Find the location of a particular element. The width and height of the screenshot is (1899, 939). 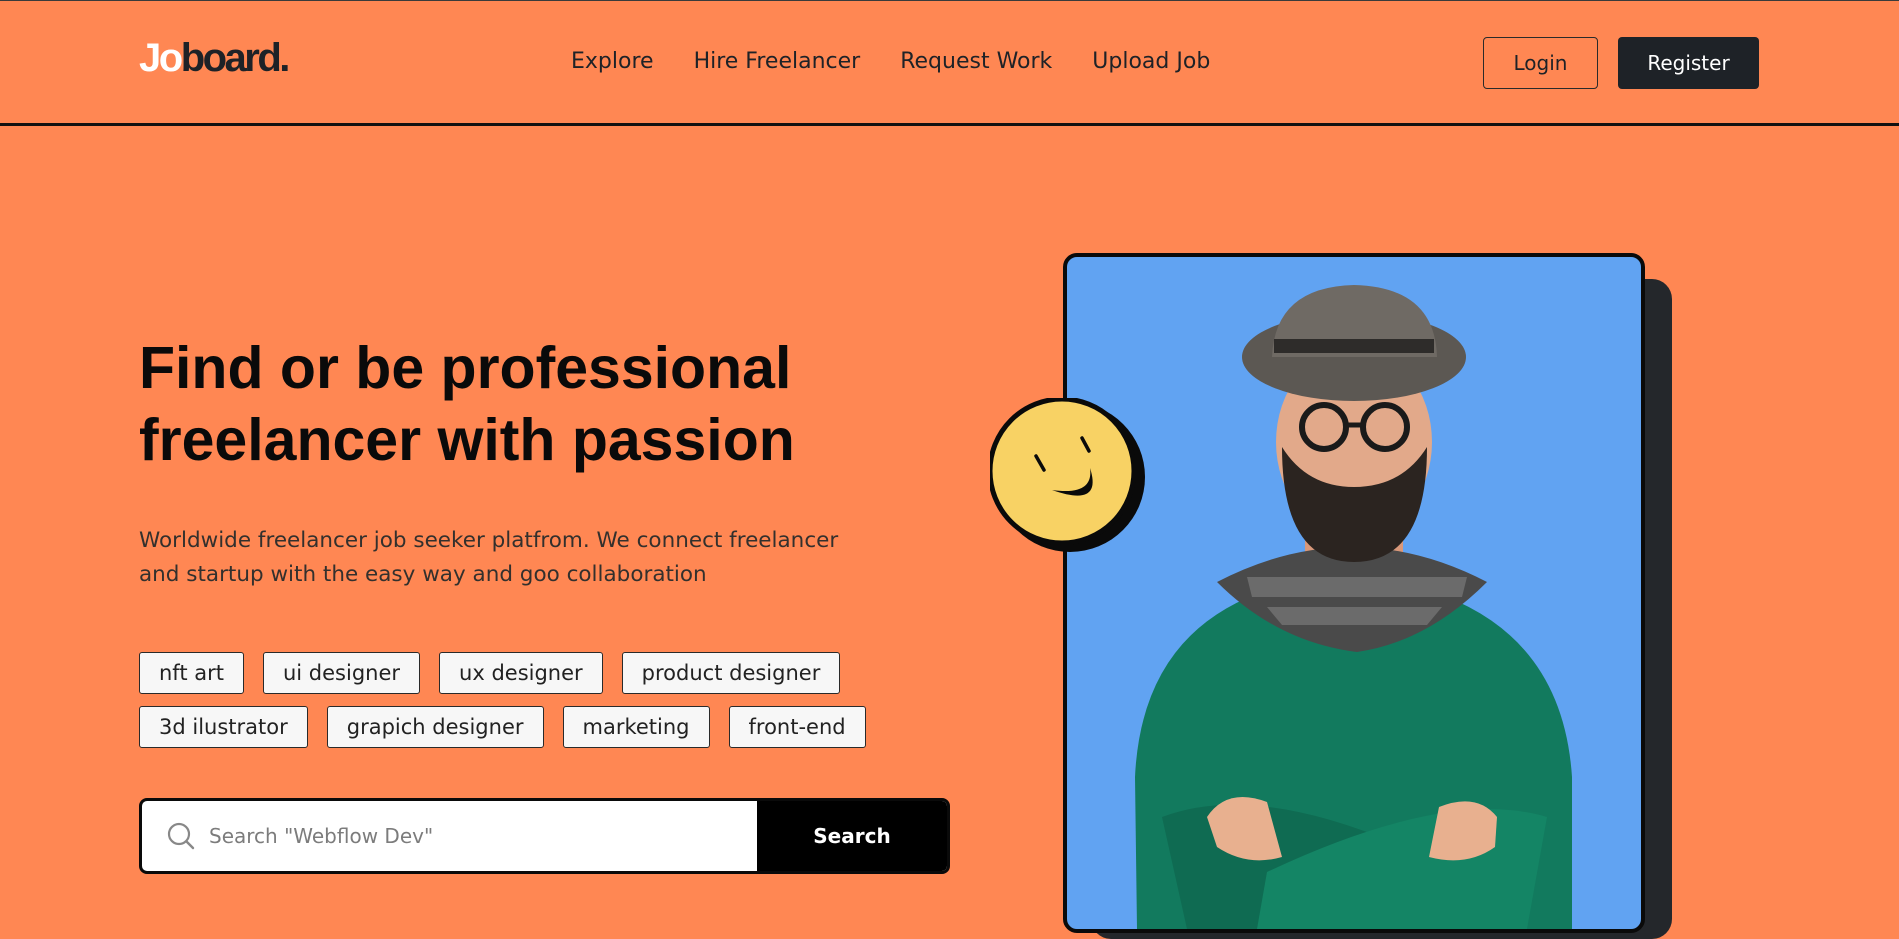

tag-product-designer: product designer is located at coordinates (731, 673).